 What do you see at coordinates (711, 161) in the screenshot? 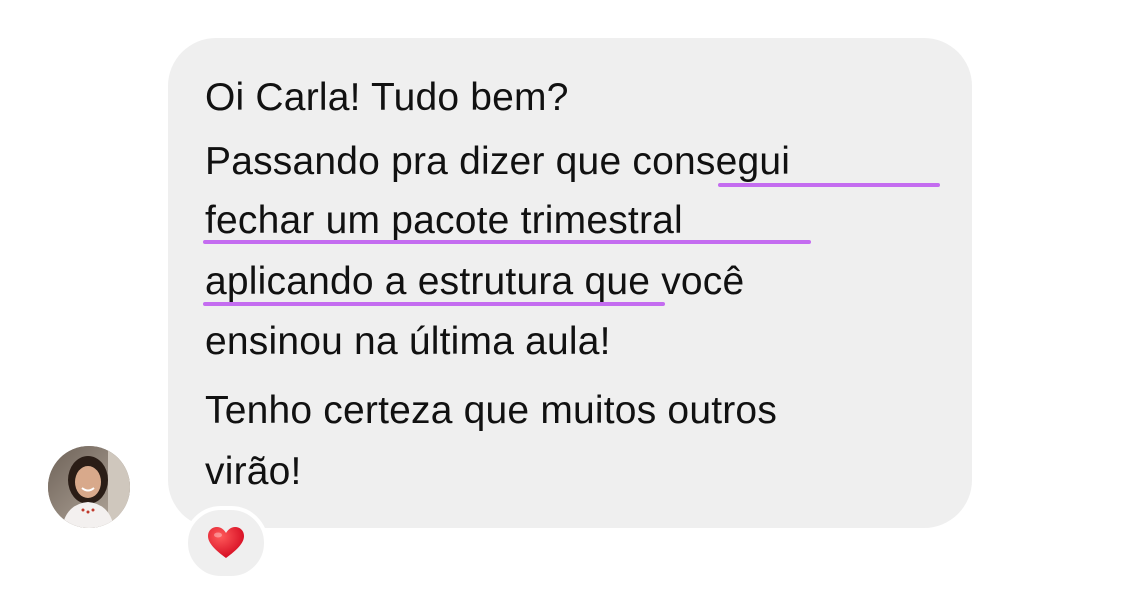
I see `highlighted-text: consegui` at bounding box center [711, 161].